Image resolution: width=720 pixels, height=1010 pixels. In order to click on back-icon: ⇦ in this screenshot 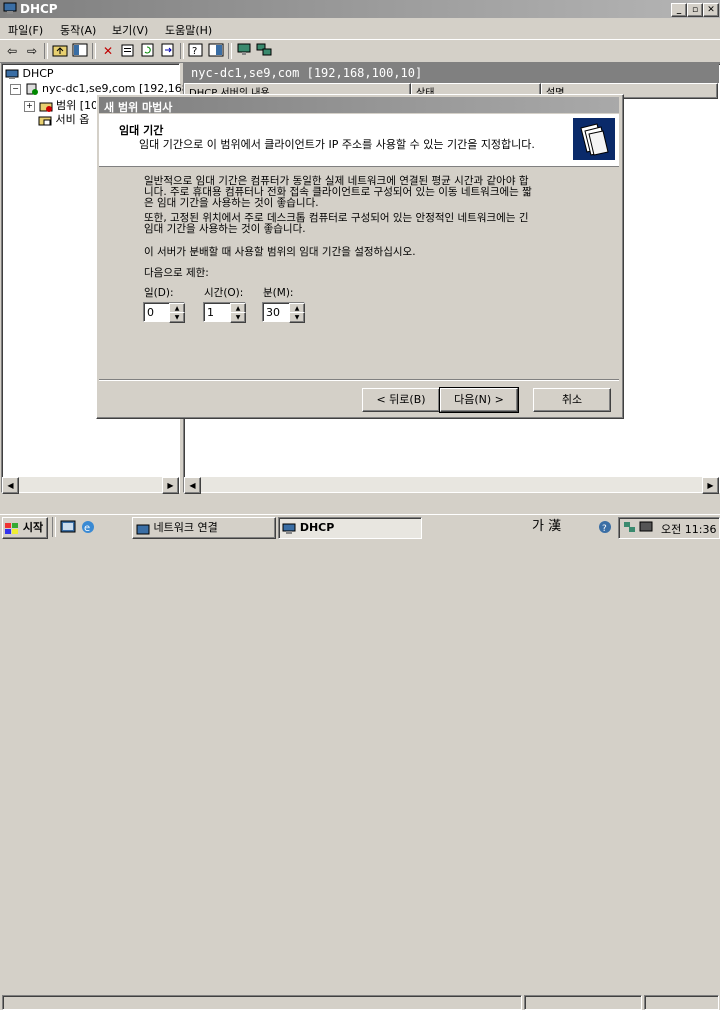, I will do `click(12, 51)`.